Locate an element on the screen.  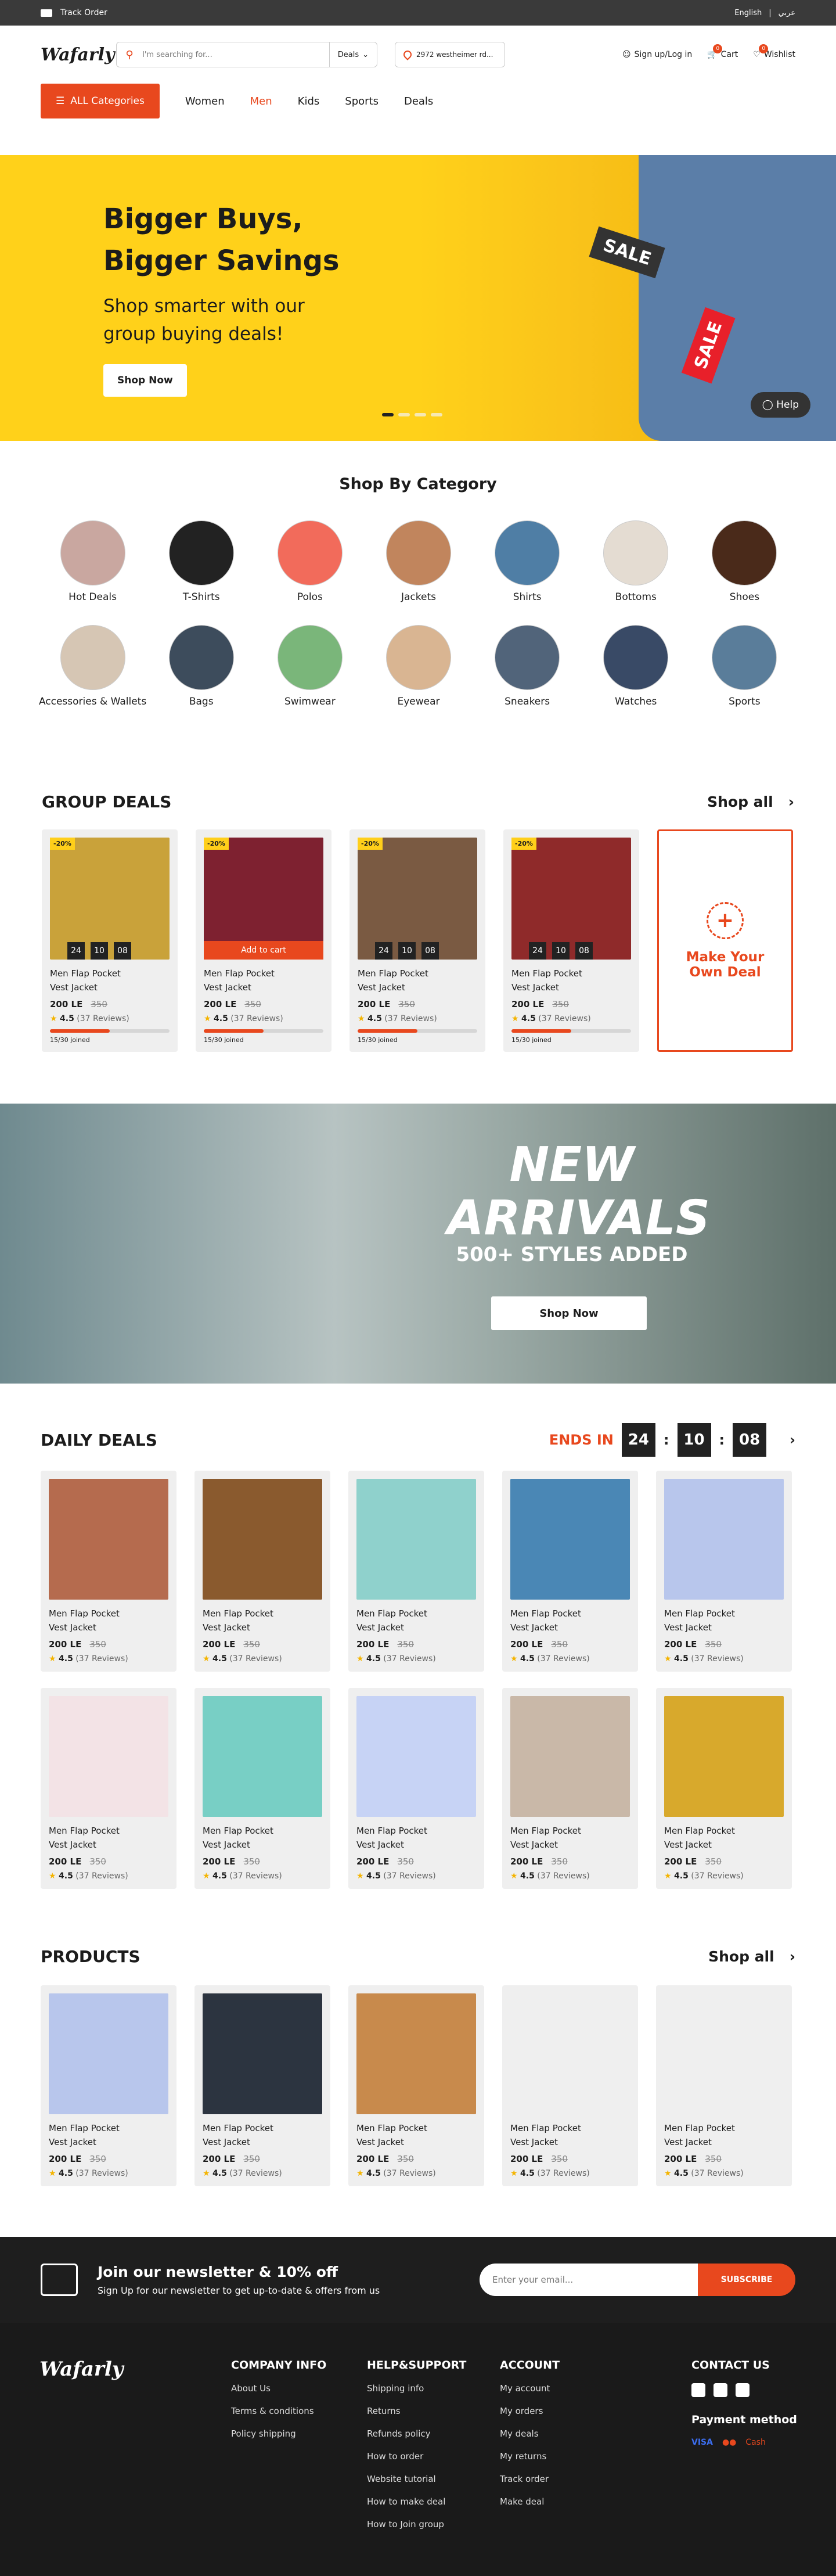
footer-link: My orders is located at coordinates (530, 2411).